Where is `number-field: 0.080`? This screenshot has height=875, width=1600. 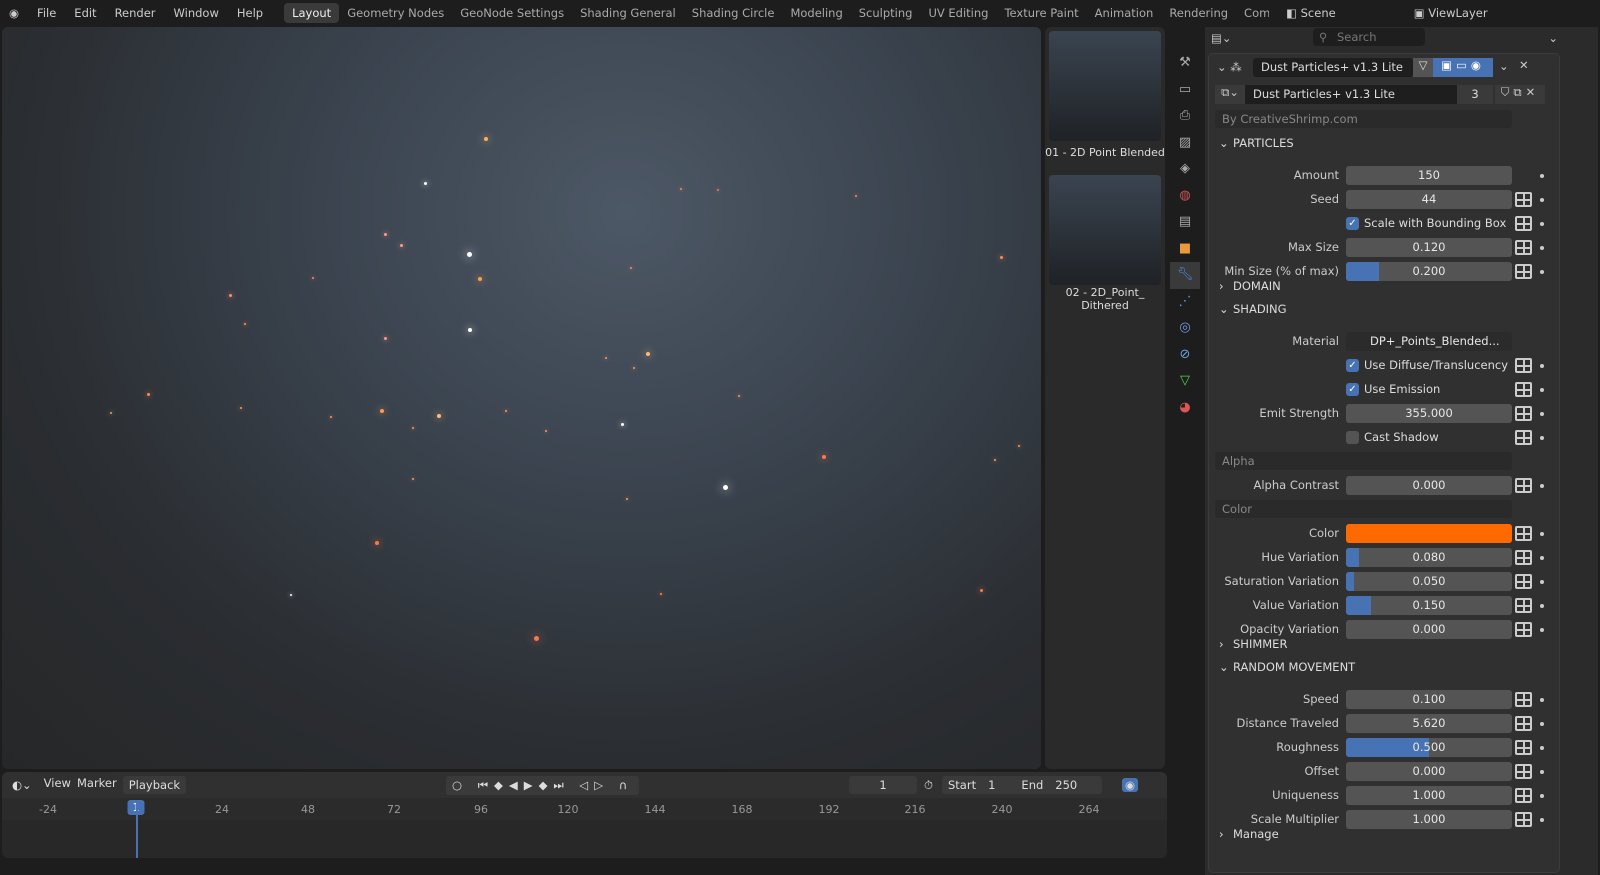
number-field: 0.080 is located at coordinates (1429, 557).